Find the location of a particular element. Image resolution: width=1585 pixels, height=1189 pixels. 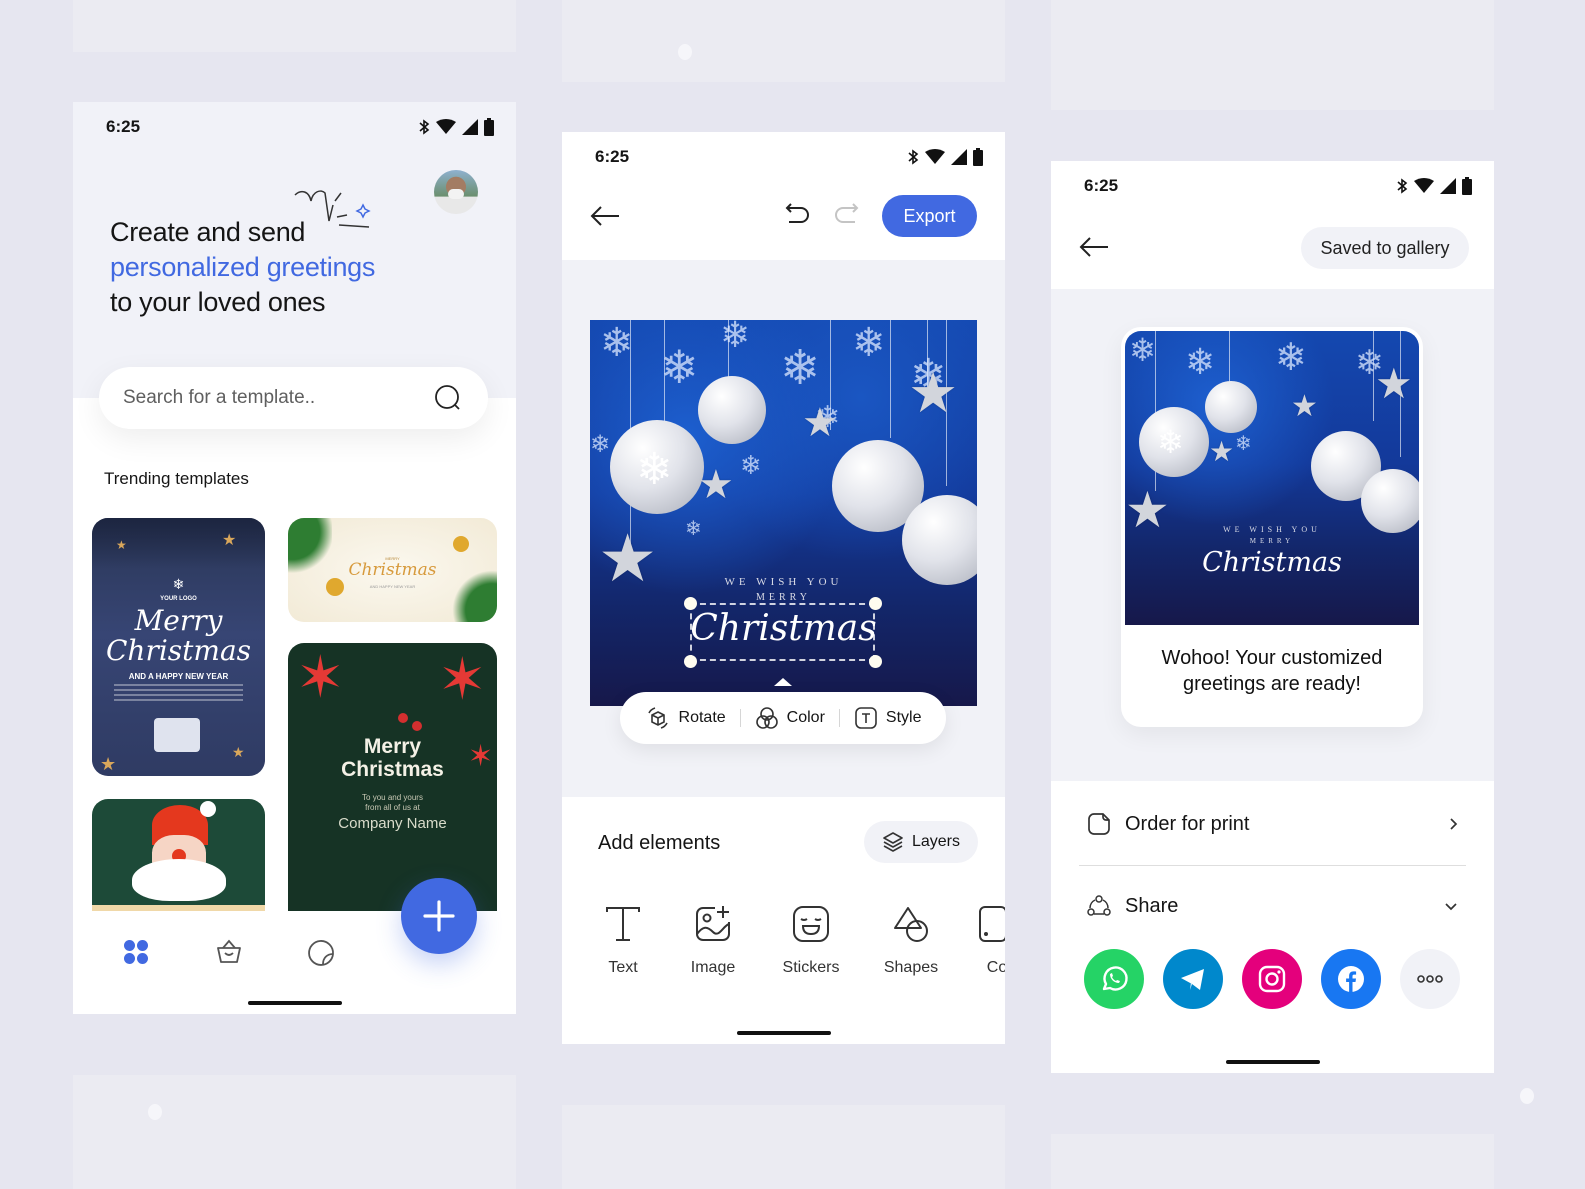

order-label: Order for print is located at coordinates (1187, 823).